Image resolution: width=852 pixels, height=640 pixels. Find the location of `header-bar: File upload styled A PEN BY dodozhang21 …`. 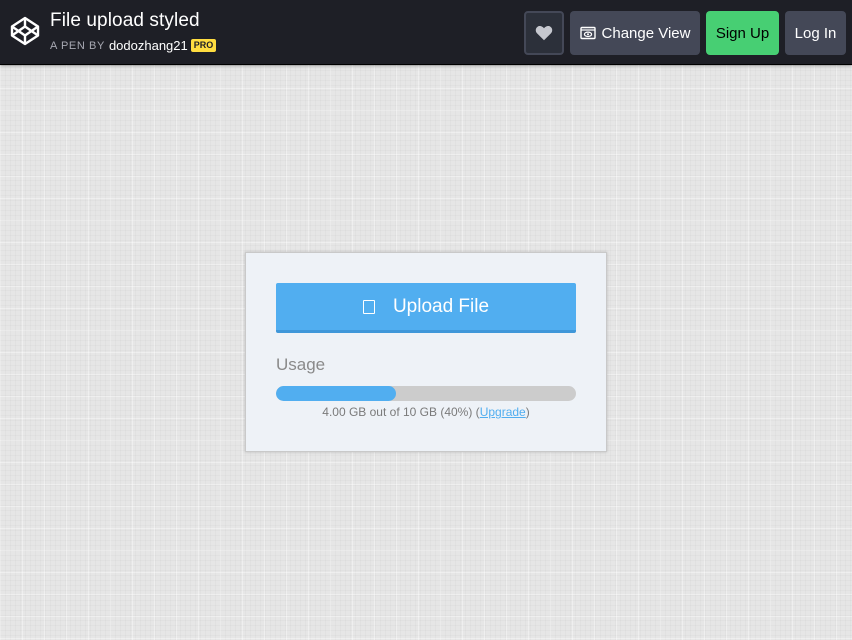

header-bar: File upload styled A PEN BY dodozhang21 … is located at coordinates (426, 32).